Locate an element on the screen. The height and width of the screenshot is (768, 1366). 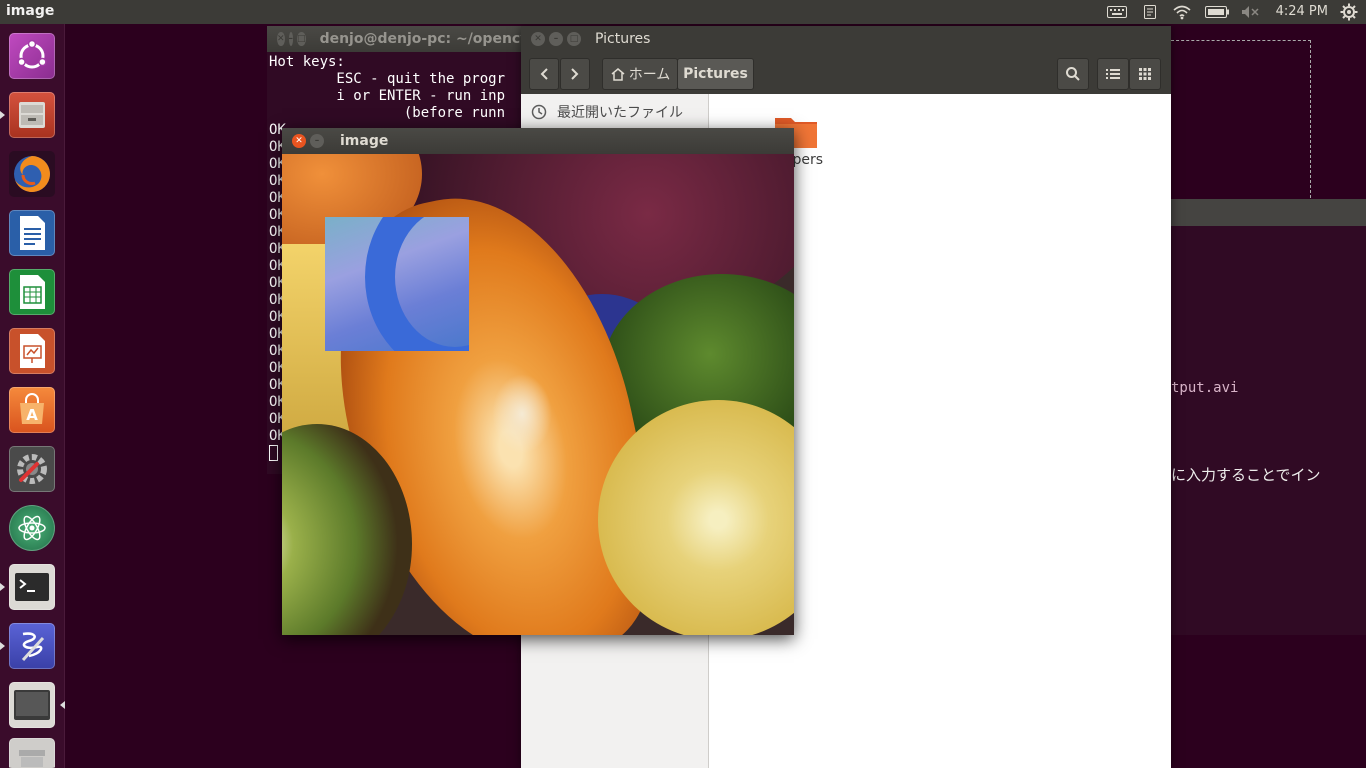
forward-button is located at coordinates (575, 74).